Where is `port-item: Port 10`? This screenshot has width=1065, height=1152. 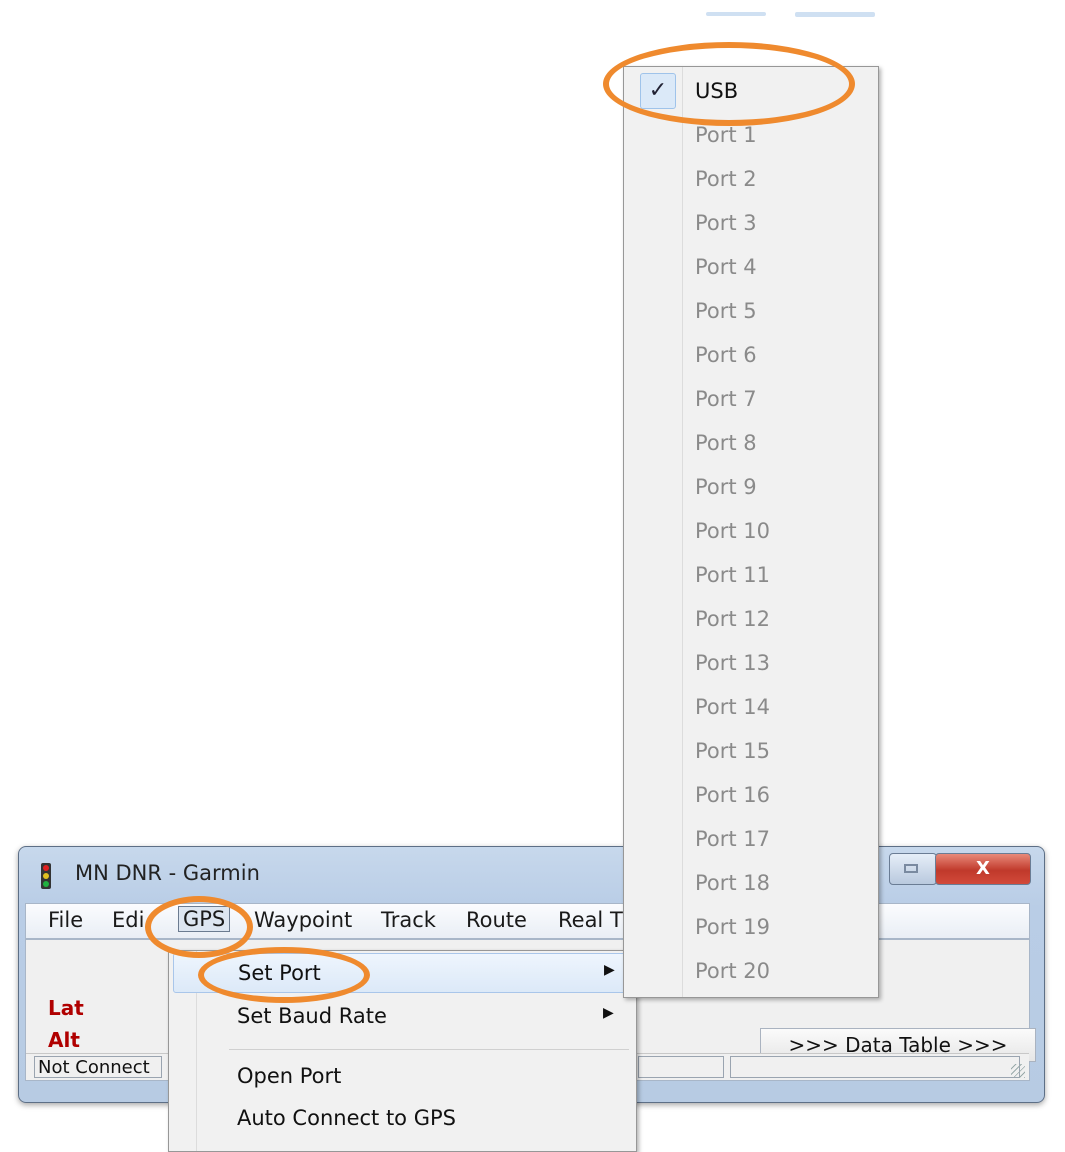 port-item: Port 10 is located at coordinates (750, 531).